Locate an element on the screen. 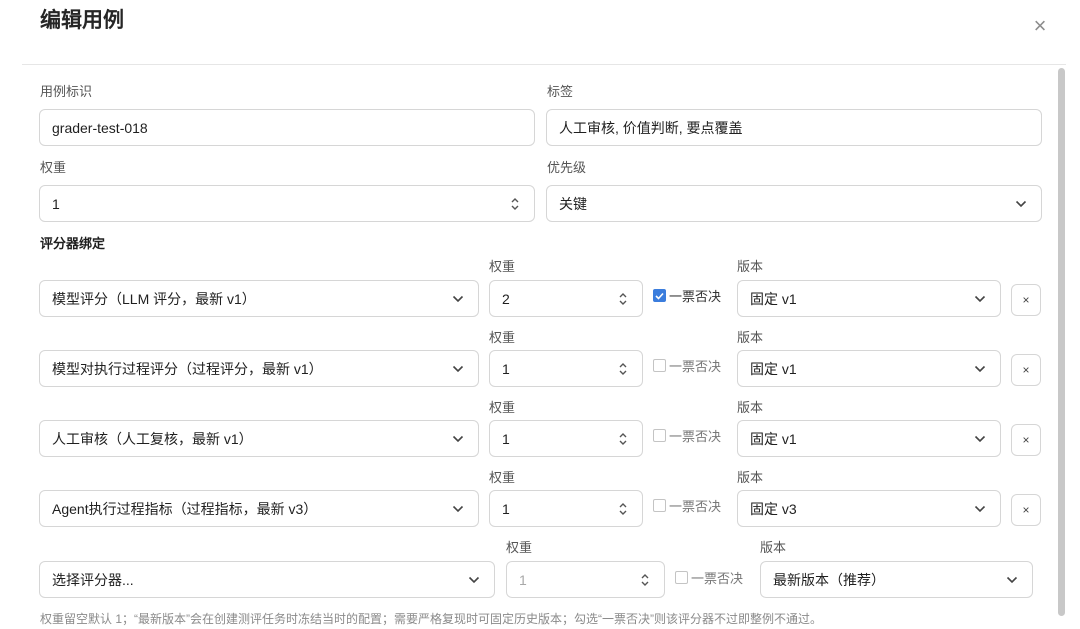  scrollbar-thumb is located at coordinates (1061, 342).